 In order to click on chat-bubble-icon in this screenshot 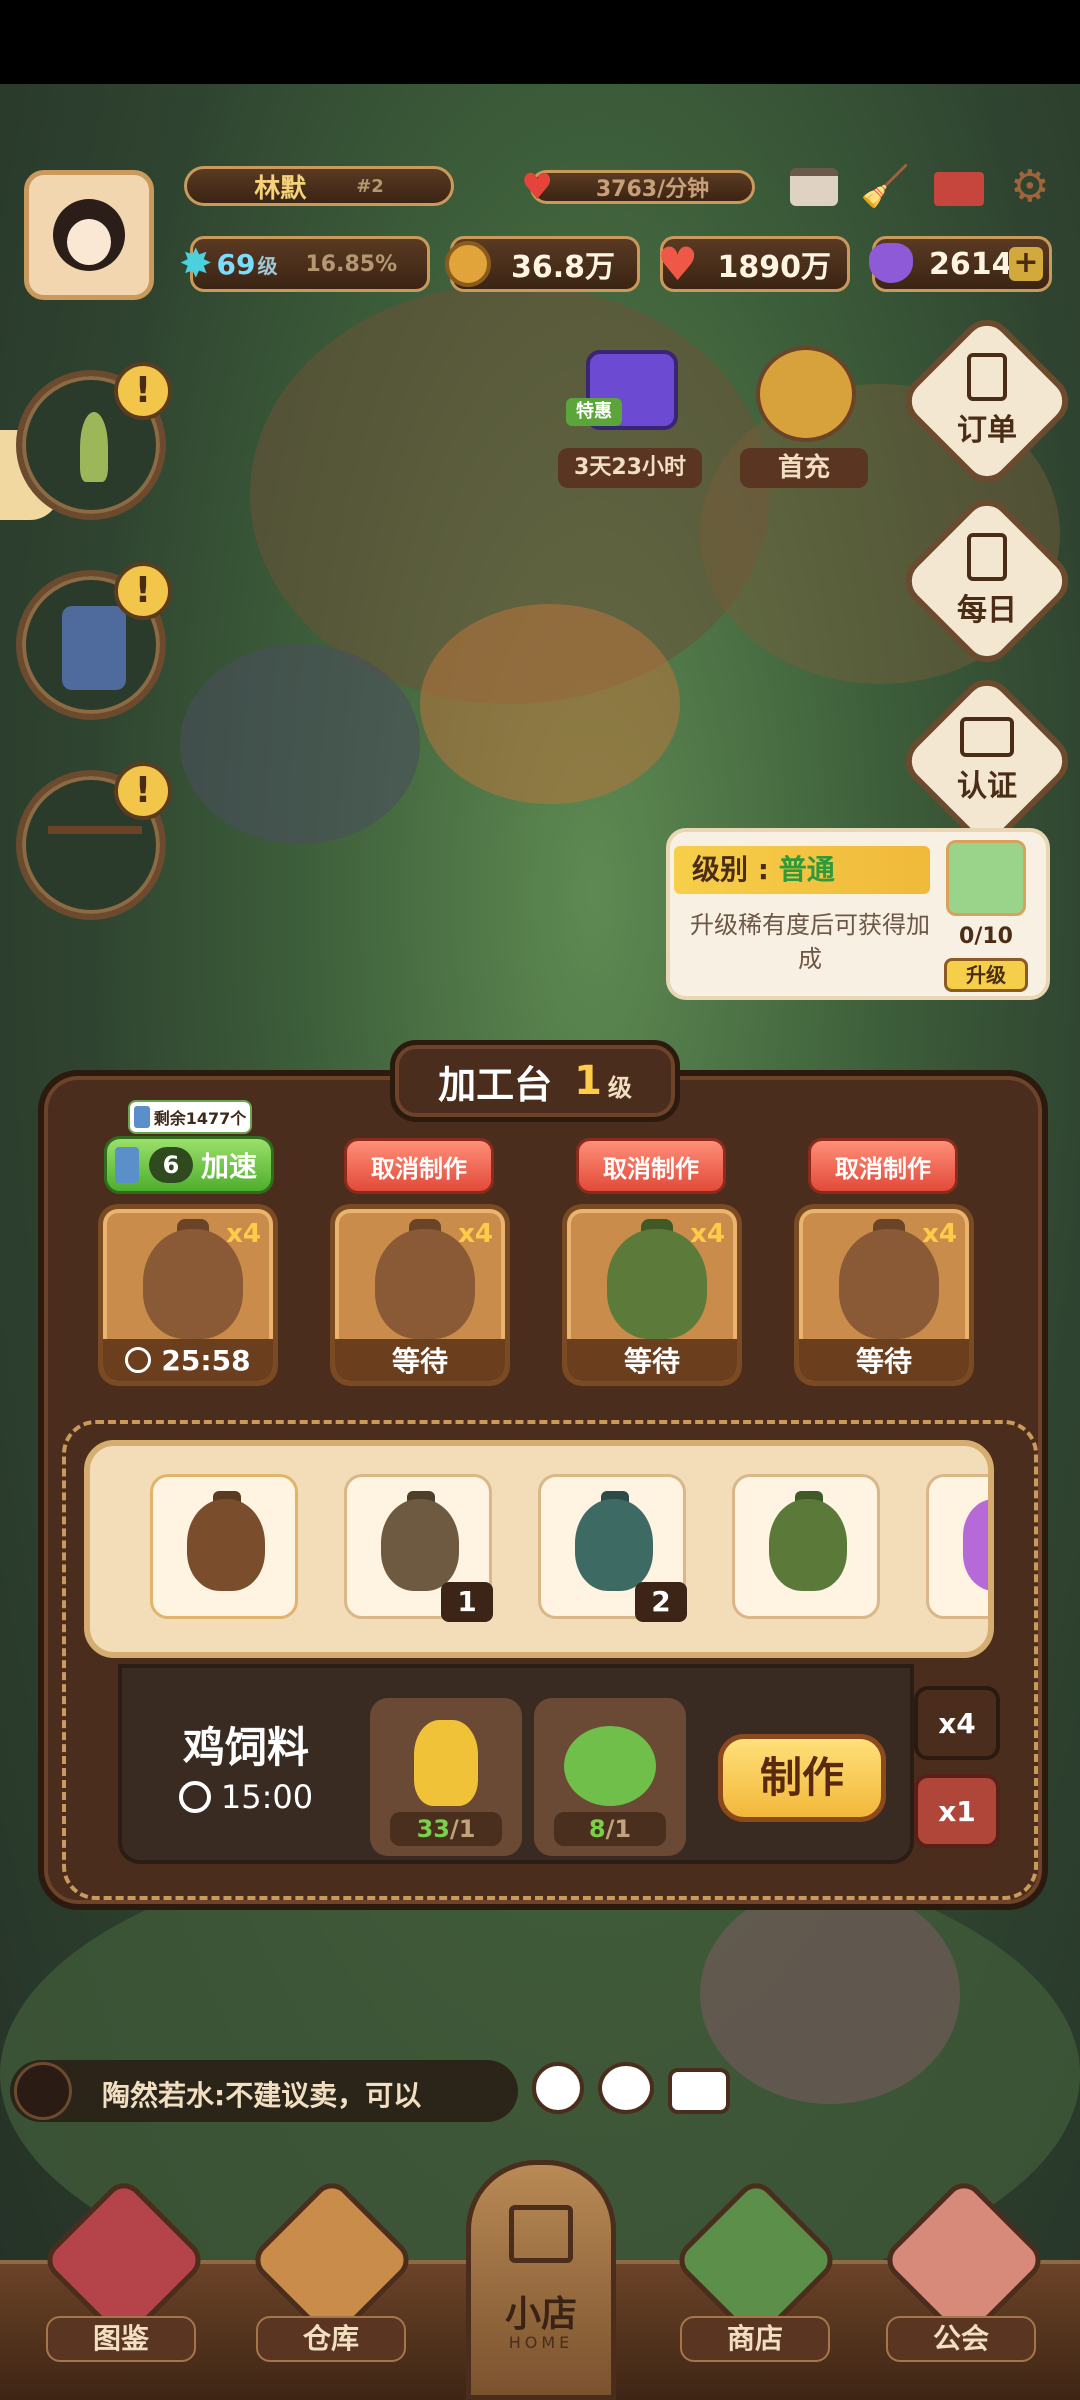, I will do `click(43, 2091)`.